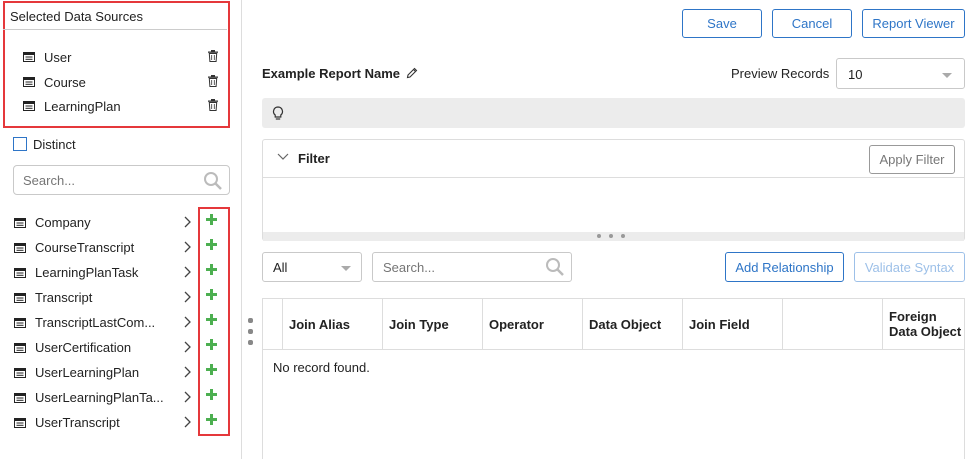 The height and width of the screenshot is (459, 977). I want to click on column-drag-handle, so click(251, 333).